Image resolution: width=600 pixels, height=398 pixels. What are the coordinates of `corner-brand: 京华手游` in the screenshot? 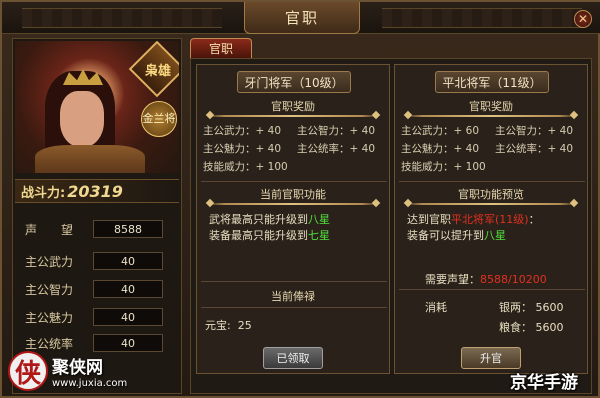 It's located at (544, 383).